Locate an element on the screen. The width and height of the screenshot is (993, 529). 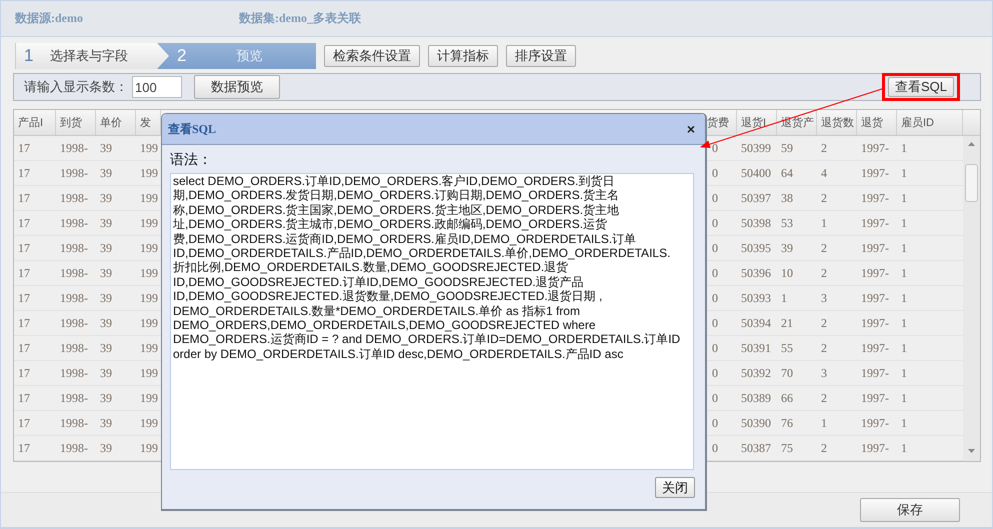
dataset-label: 数据集:demo_多表关联 is located at coordinates (300, 18).